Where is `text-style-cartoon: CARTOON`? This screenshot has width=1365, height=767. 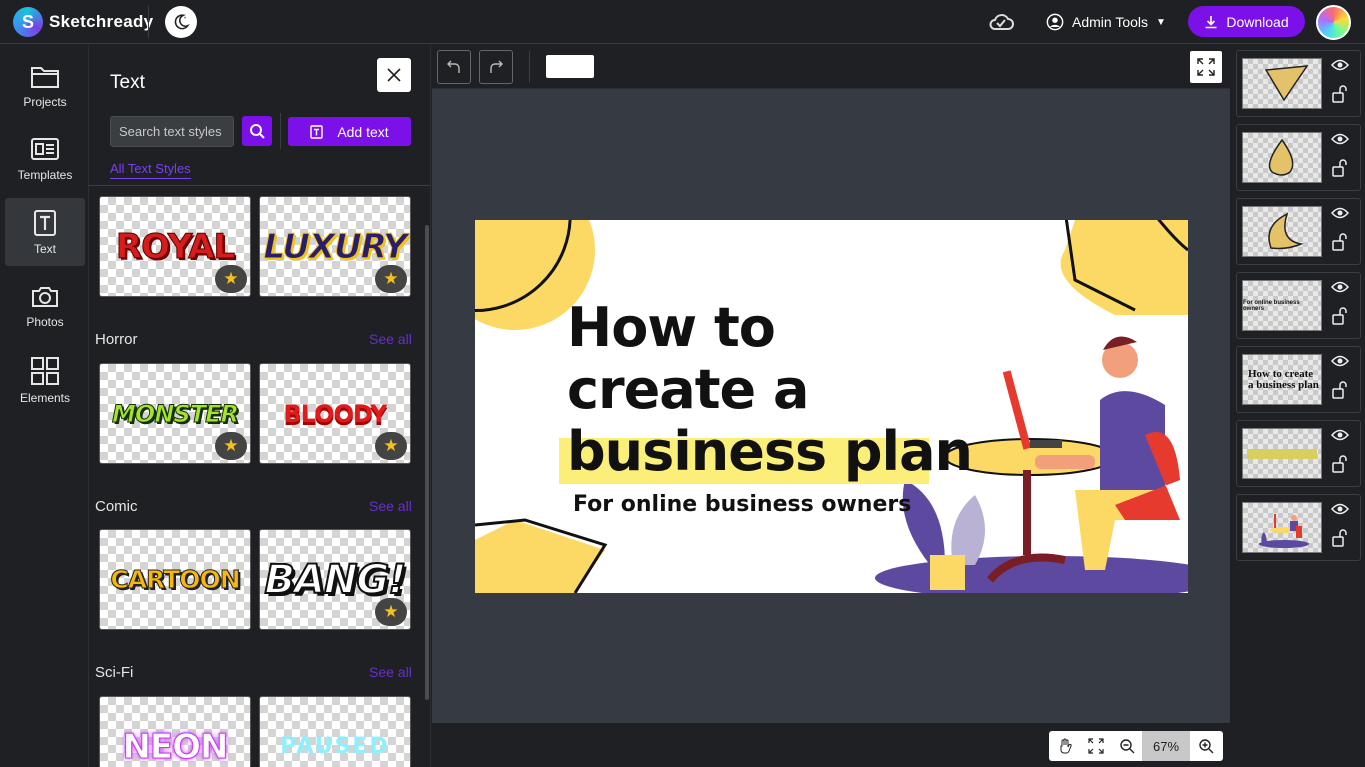
text-style-cartoon: CARTOON is located at coordinates (175, 579).